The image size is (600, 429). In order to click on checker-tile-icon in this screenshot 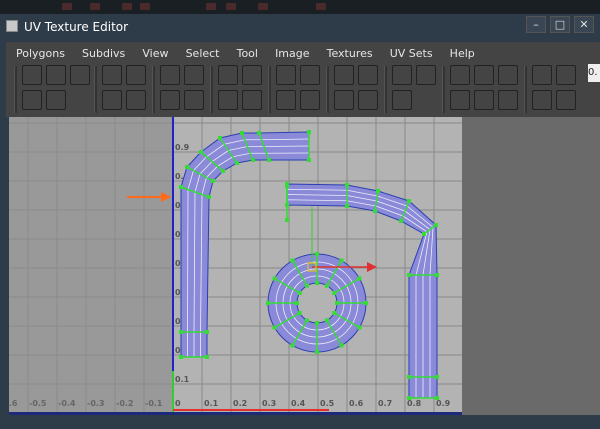, I will do `click(566, 100)`.